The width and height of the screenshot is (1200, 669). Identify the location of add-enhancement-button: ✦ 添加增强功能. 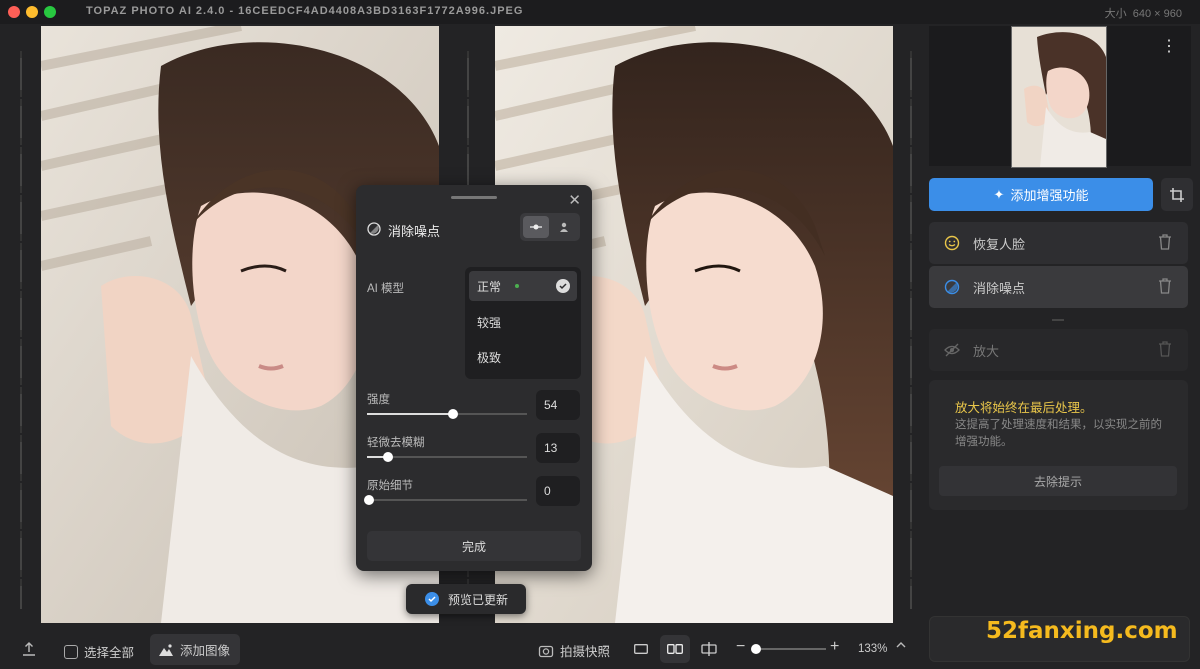
(1041, 194).